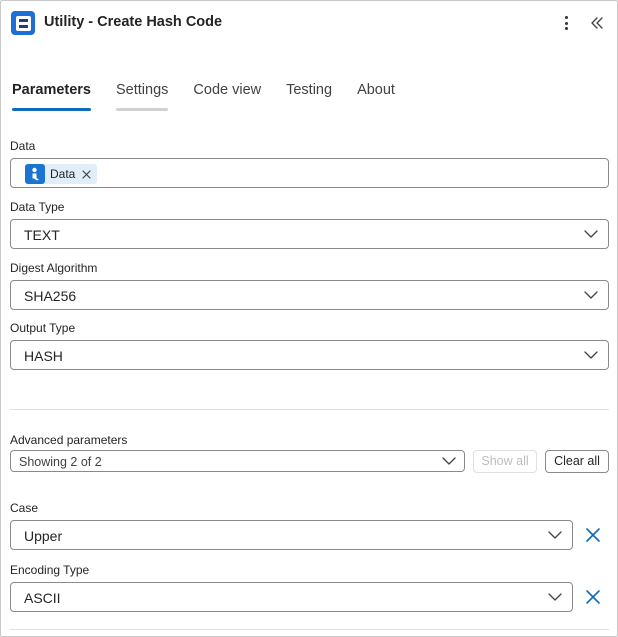 The image size is (618, 637). I want to click on collapse-panel-icon, so click(597, 23).